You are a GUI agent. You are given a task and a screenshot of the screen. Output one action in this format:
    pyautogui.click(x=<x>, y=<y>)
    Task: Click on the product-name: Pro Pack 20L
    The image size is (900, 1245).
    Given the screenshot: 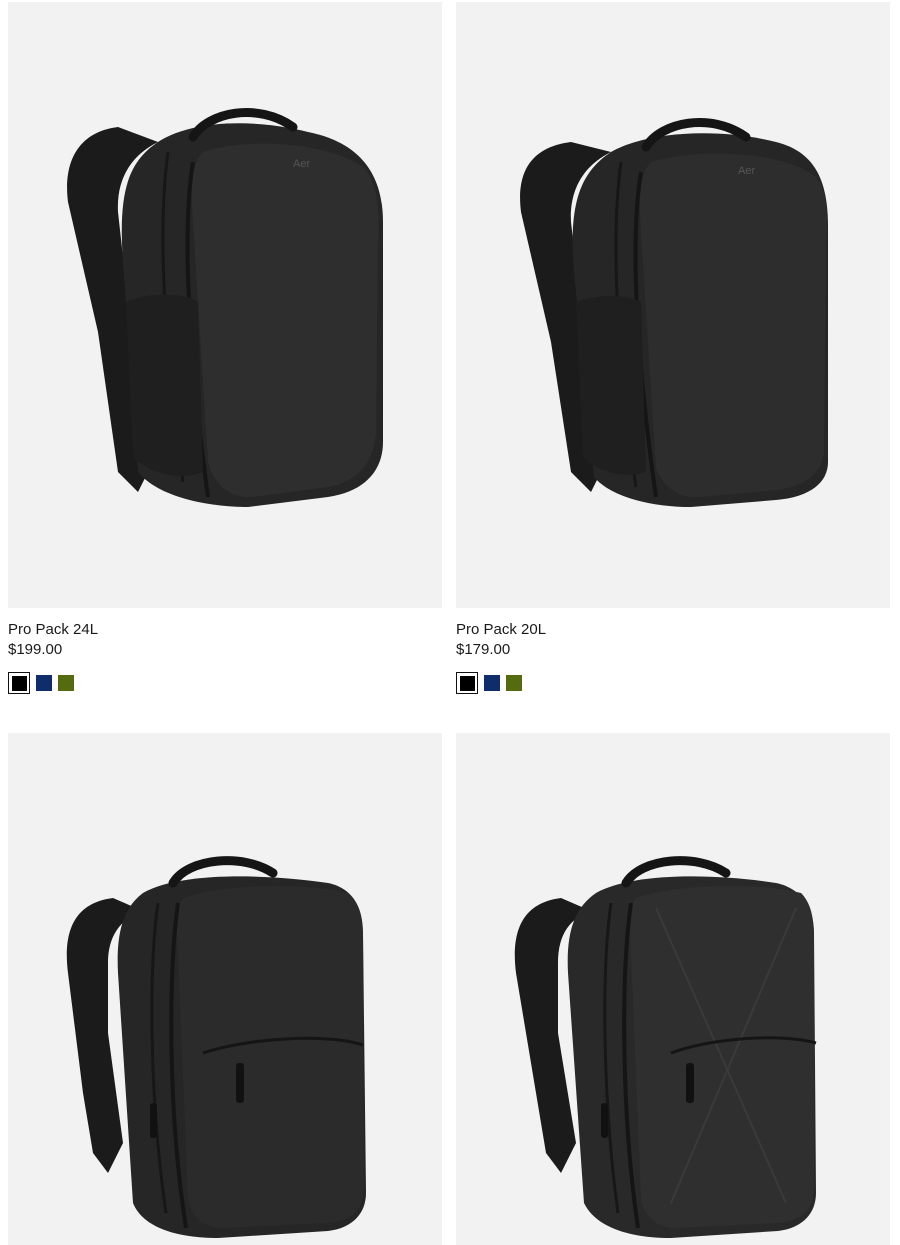 What is the action you would take?
    pyautogui.click(x=501, y=630)
    